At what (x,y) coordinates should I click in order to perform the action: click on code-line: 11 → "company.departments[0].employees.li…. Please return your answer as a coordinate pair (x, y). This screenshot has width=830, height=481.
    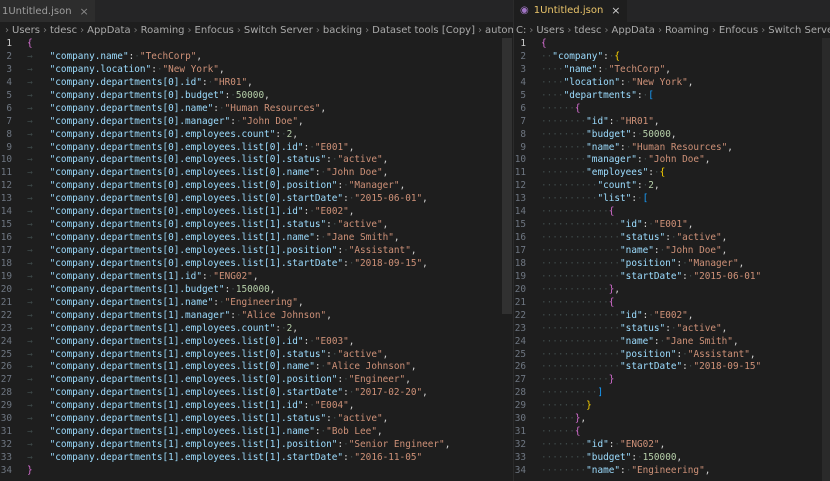
    Looking at the image, I should click on (256, 173).